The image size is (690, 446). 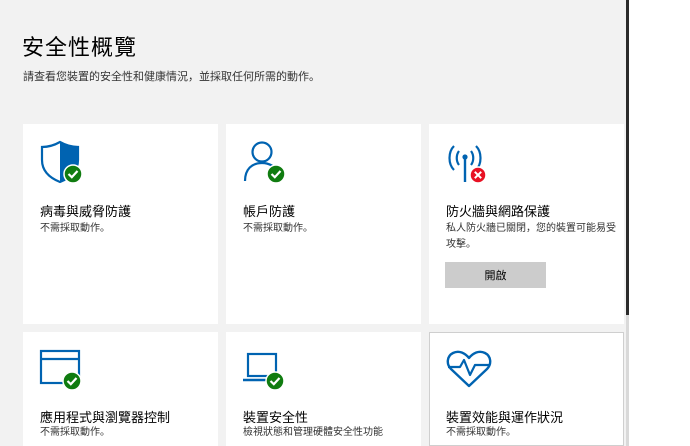 What do you see at coordinates (505, 418) in the screenshot?
I see `tile-title: 裝置效能與運作狀況` at bounding box center [505, 418].